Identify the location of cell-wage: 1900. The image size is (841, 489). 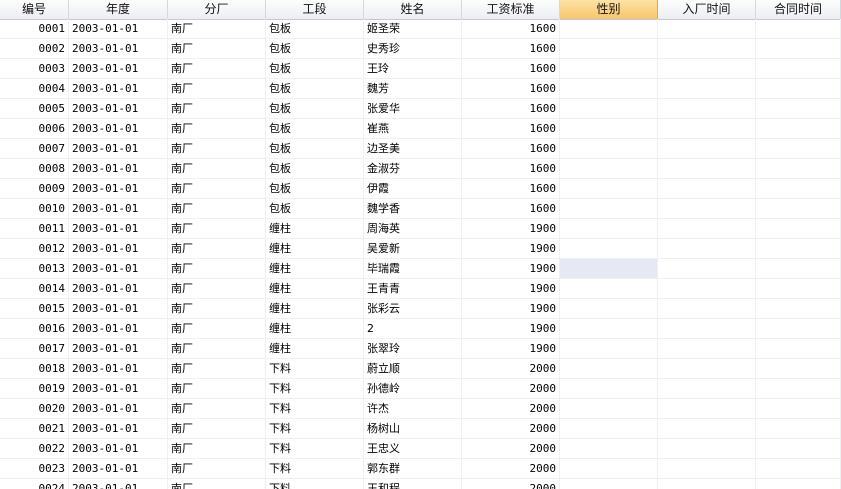
(511, 229).